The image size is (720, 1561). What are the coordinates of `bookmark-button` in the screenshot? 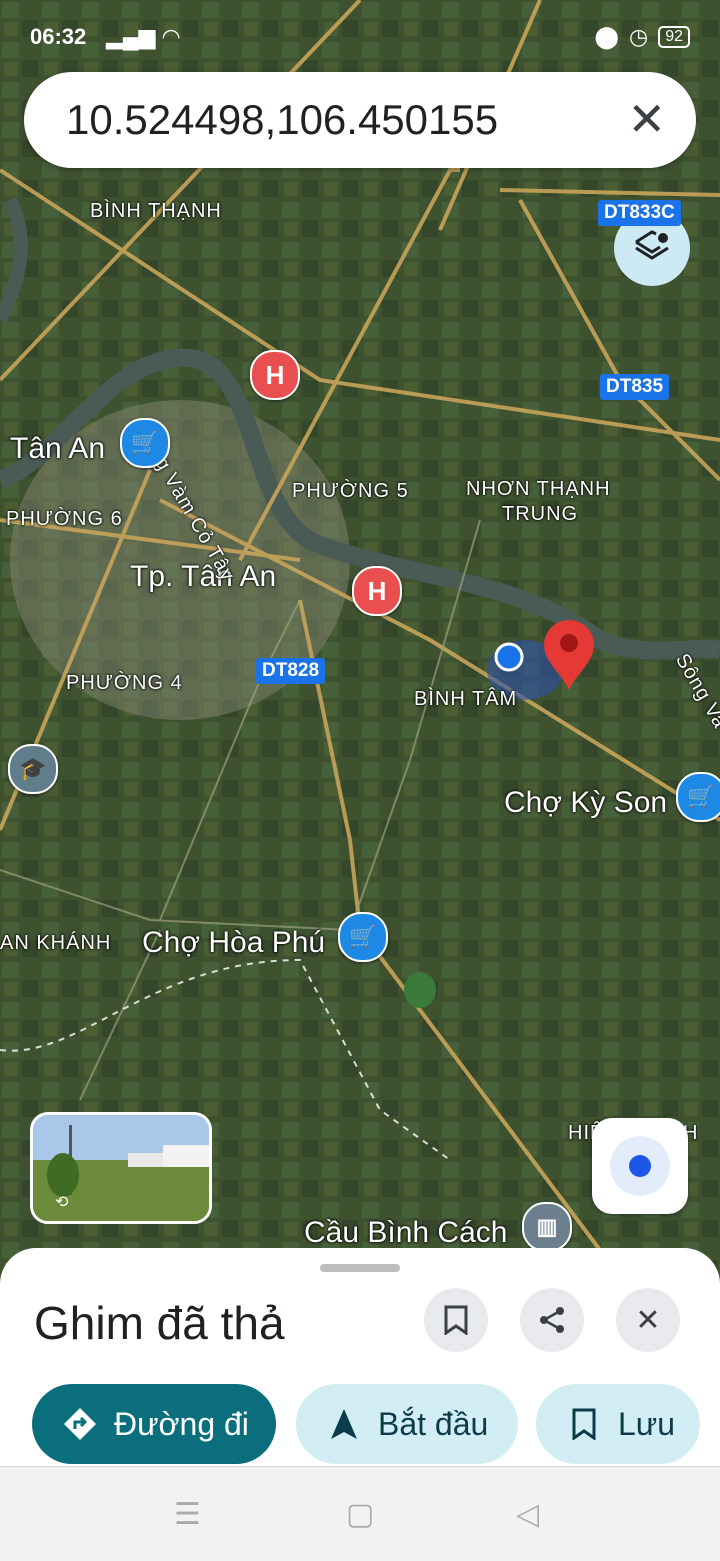 It's located at (456, 1320).